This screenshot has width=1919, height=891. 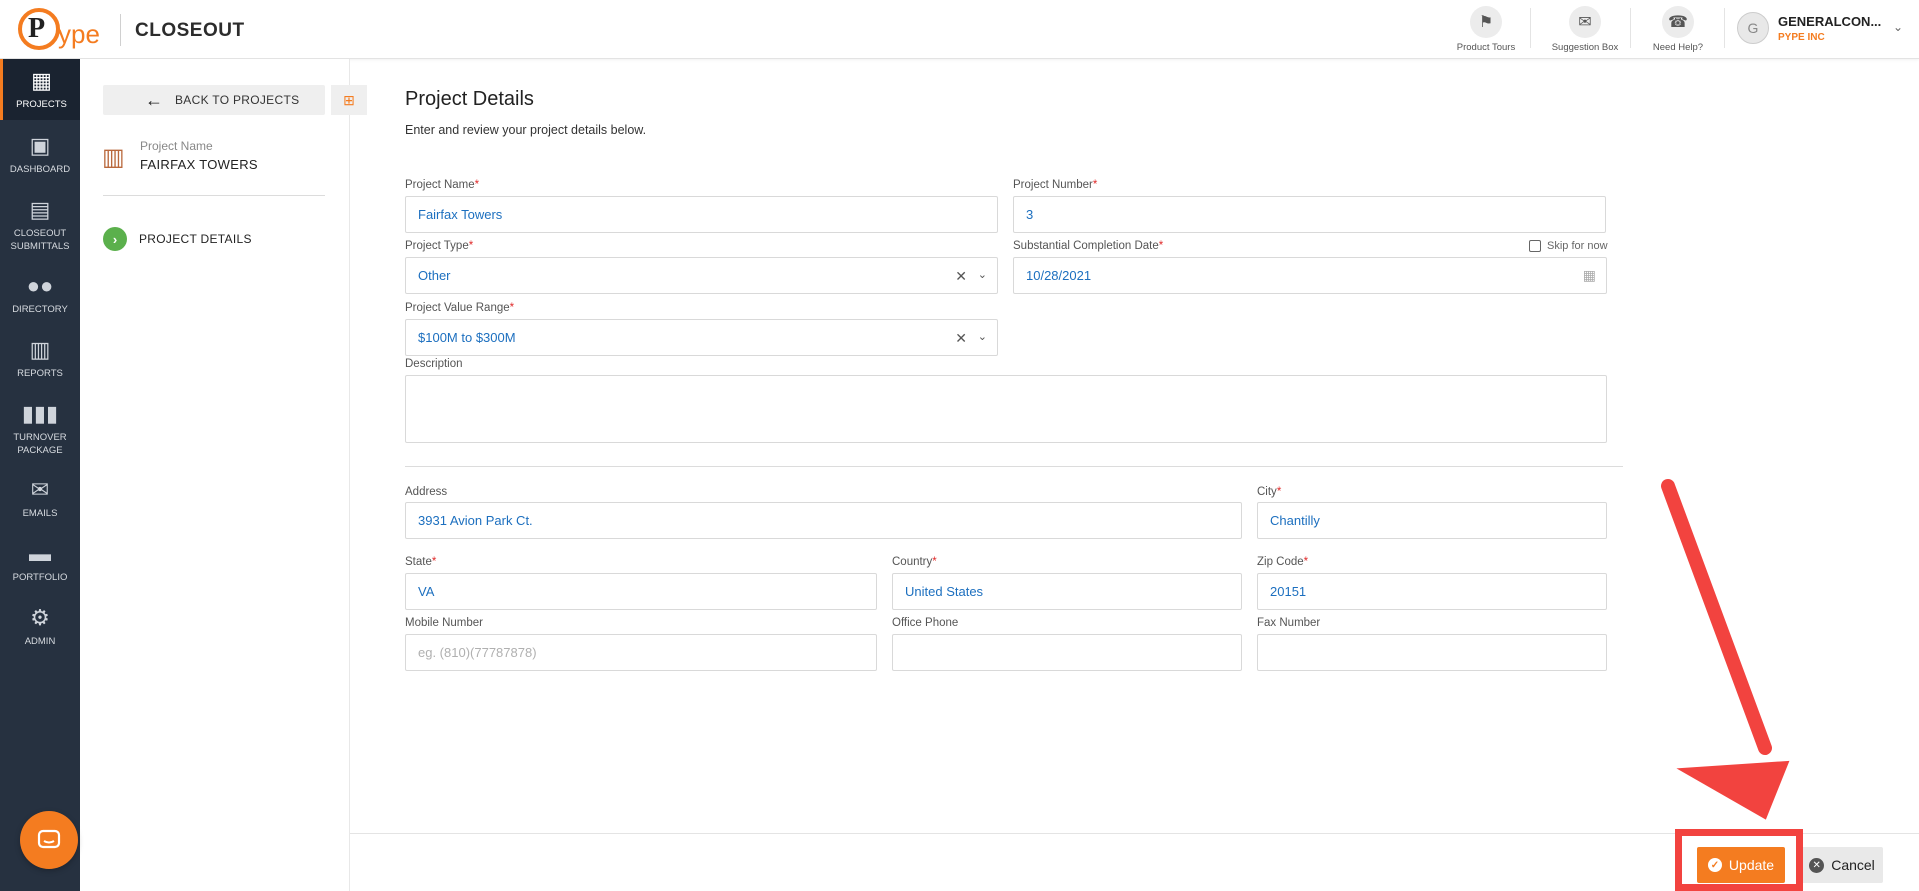 I want to click on annotation-highlight-box, so click(x=1739, y=860).